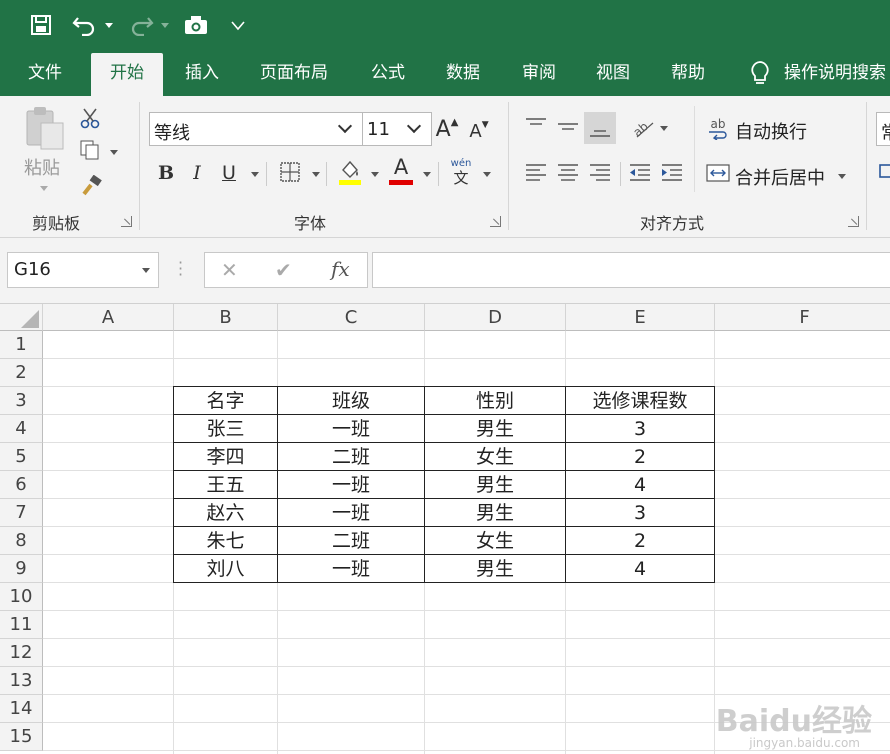  Describe the element at coordinates (640, 429) in the screenshot. I see `table-cell: 3` at that location.